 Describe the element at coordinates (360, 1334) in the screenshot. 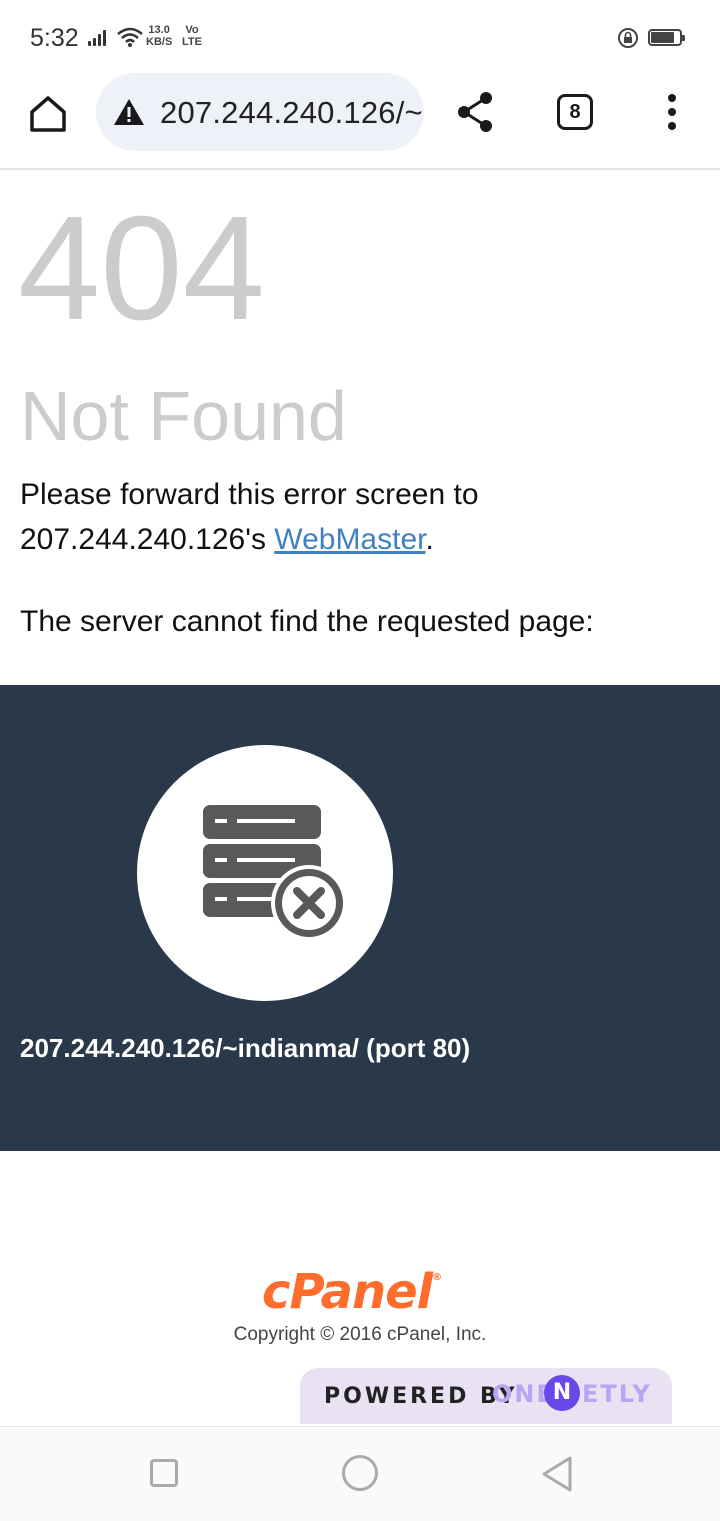

I see `copyright-text: Copyright © 2016 cPanel, Inc.` at that location.